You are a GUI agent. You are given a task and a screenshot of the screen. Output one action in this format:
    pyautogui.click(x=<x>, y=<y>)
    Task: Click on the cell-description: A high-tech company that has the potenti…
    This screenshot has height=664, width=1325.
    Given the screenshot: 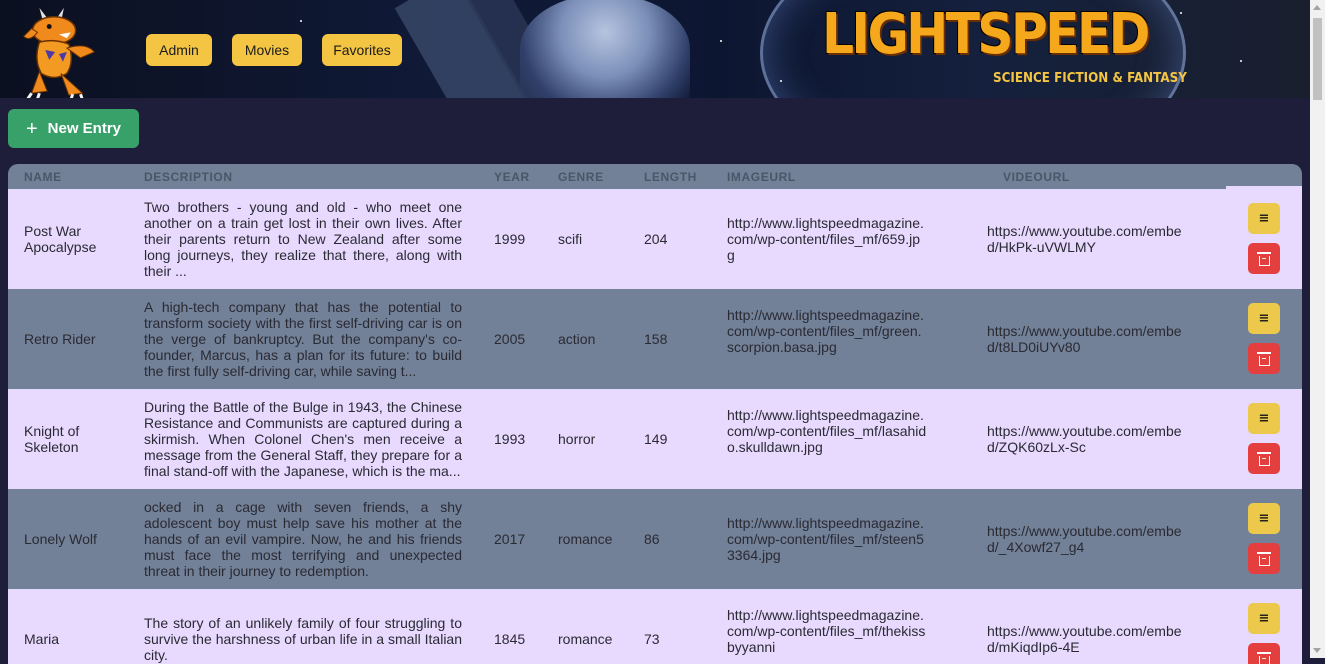 What is the action you would take?
    pyautogui.click(x=303, y=339)
    